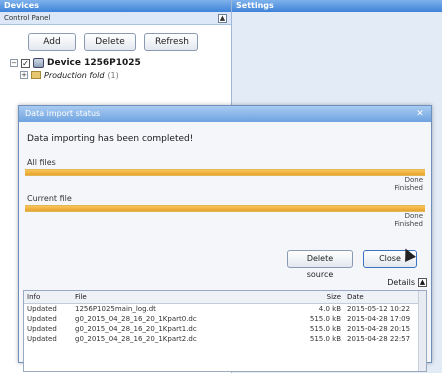  I want to click on current-file-progress-fill, so click(225, 208).